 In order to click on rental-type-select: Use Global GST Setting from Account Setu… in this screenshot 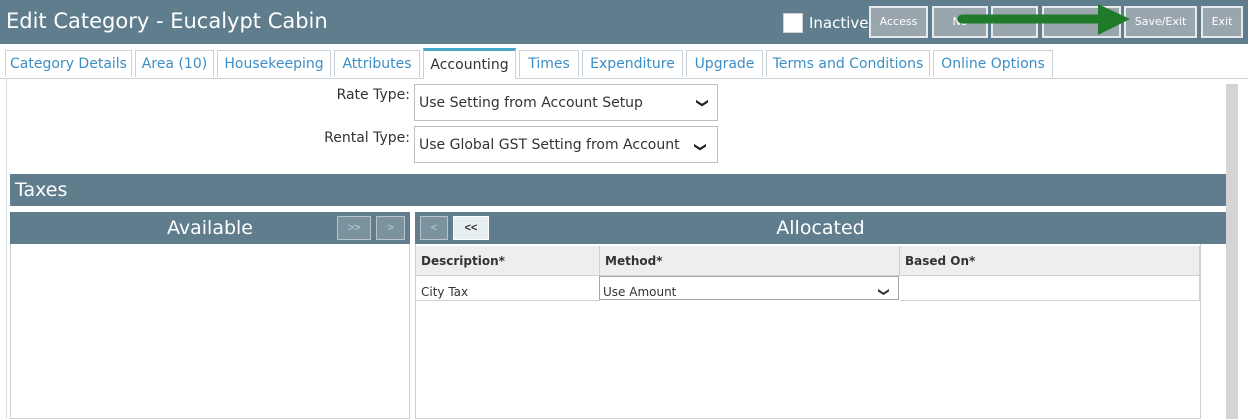, I will do `click(566, 144)`.